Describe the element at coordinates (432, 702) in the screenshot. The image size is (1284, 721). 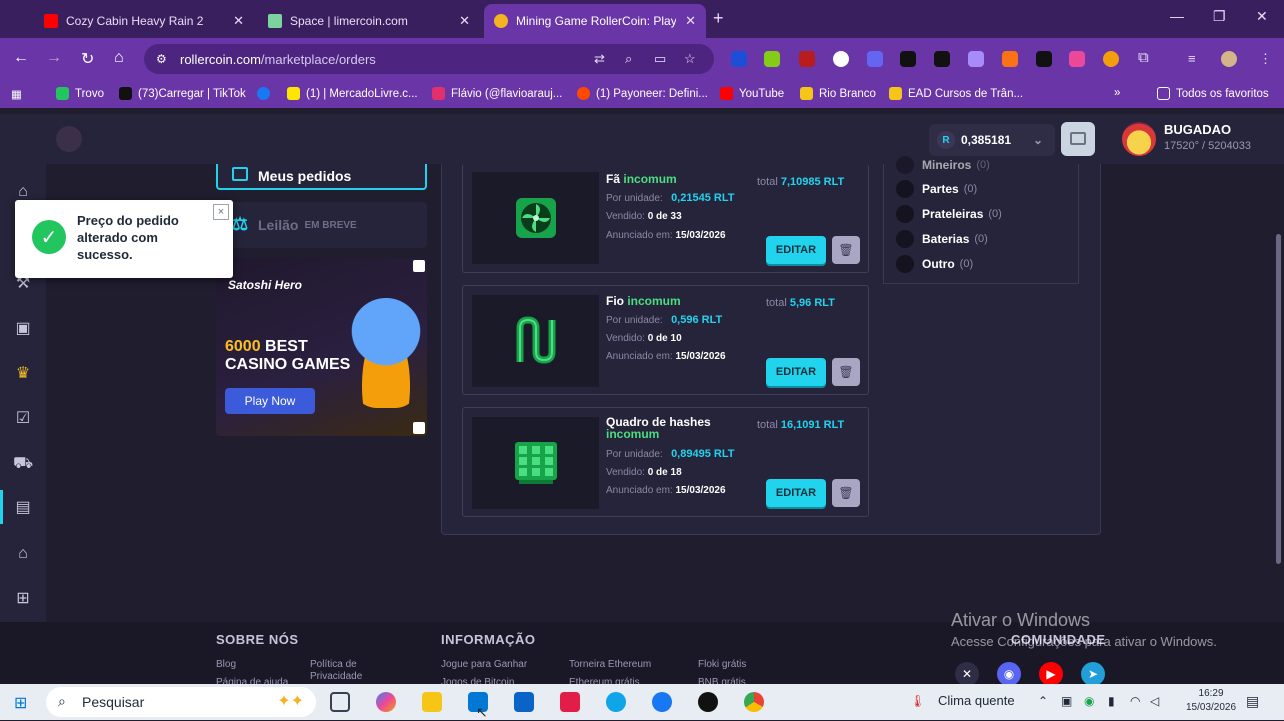
I see `file-explorer-icon` at that location.